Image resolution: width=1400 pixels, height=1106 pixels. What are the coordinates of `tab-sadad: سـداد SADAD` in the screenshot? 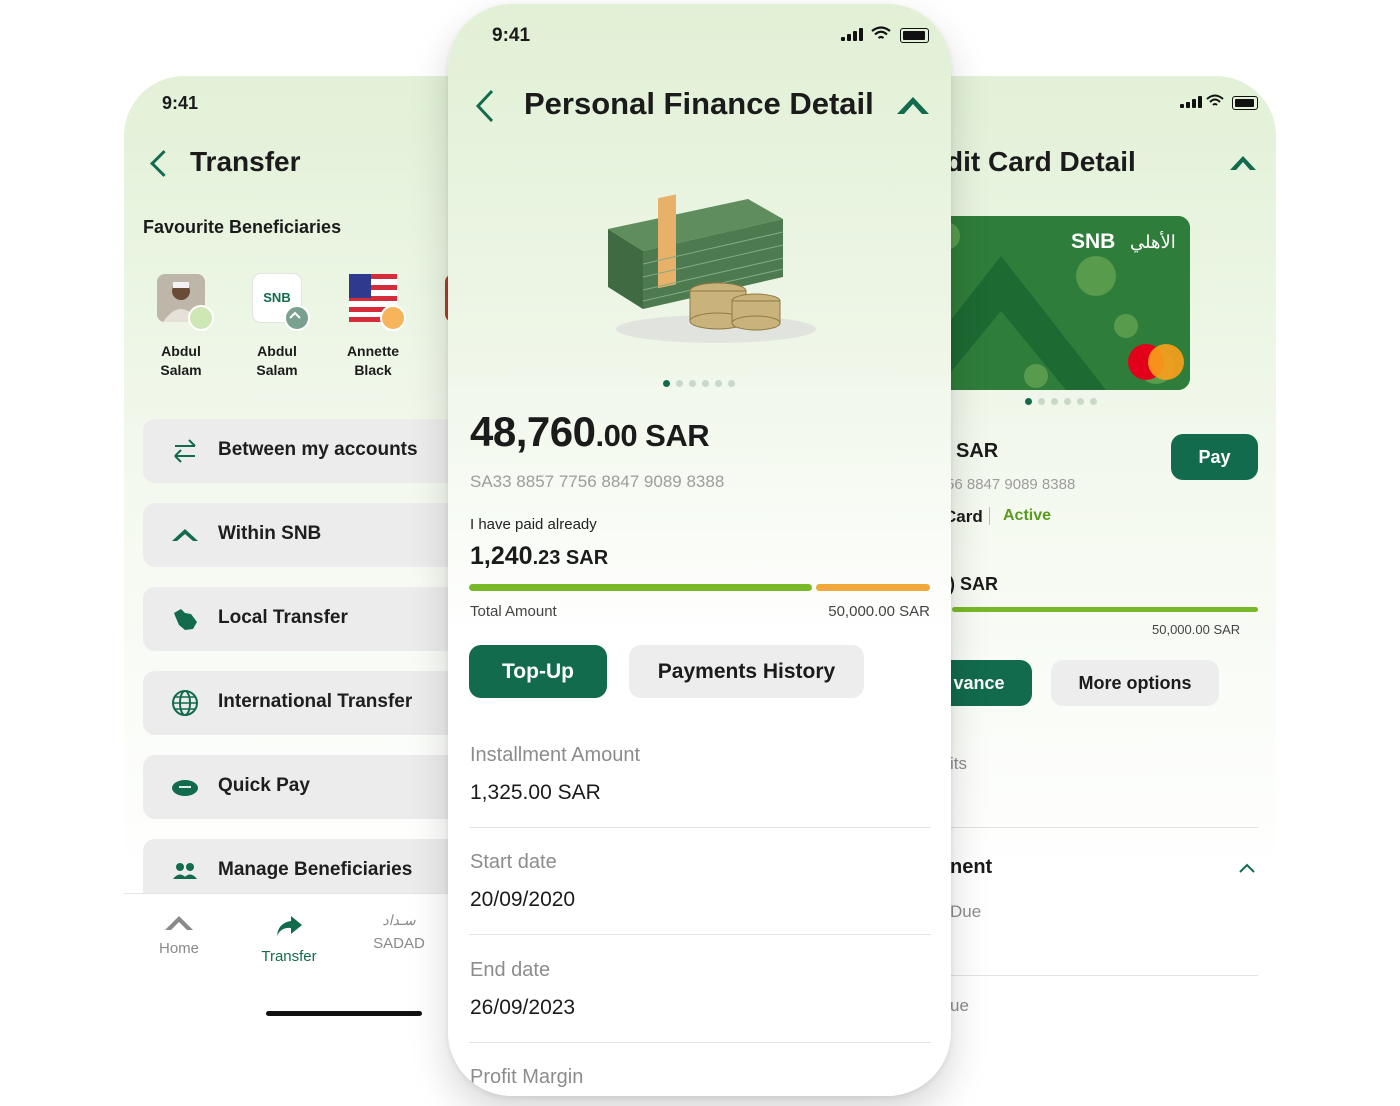 It's located at (399, 923).